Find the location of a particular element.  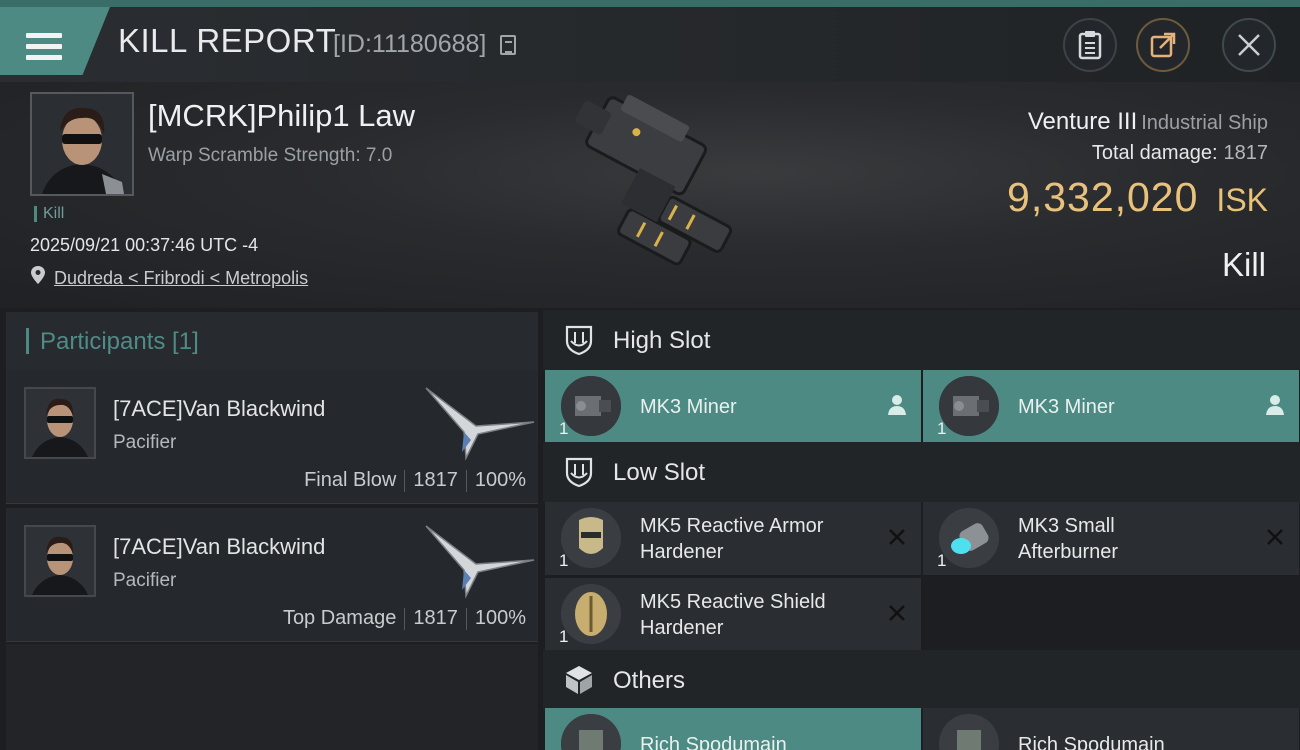

close-button is located at coordinates (1249, 45).